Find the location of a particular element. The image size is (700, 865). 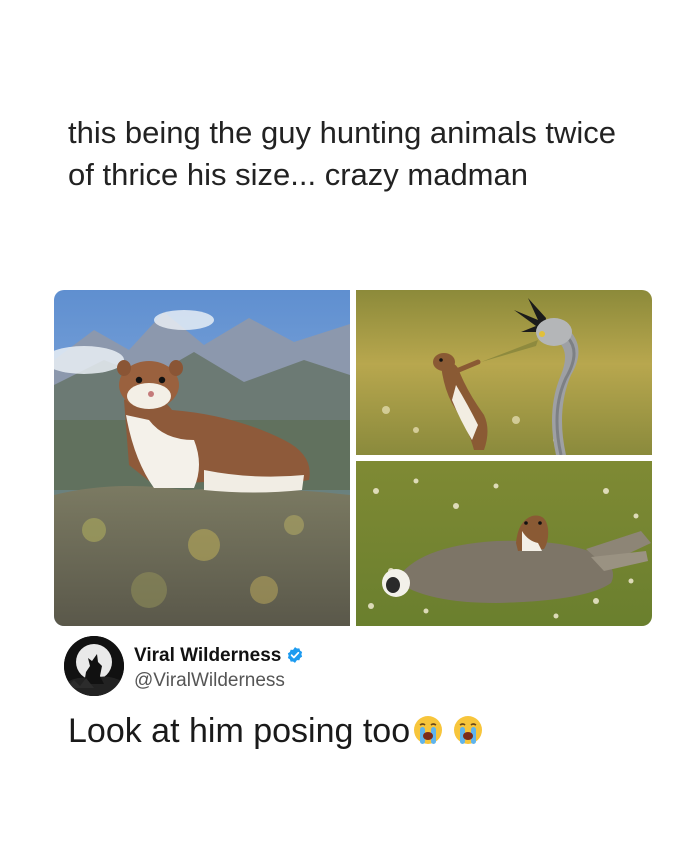

author-handle: @ViralWilderness is located at coordinates (209, 681).